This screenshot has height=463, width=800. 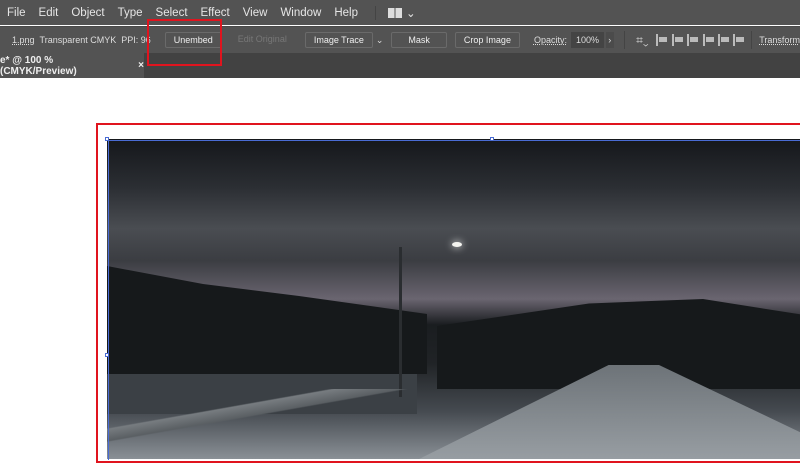 What do you see at coordinates (487, 40) in the screenshot?
I see `crop-image-button: Crop Image` at bounding box center [487, 40].